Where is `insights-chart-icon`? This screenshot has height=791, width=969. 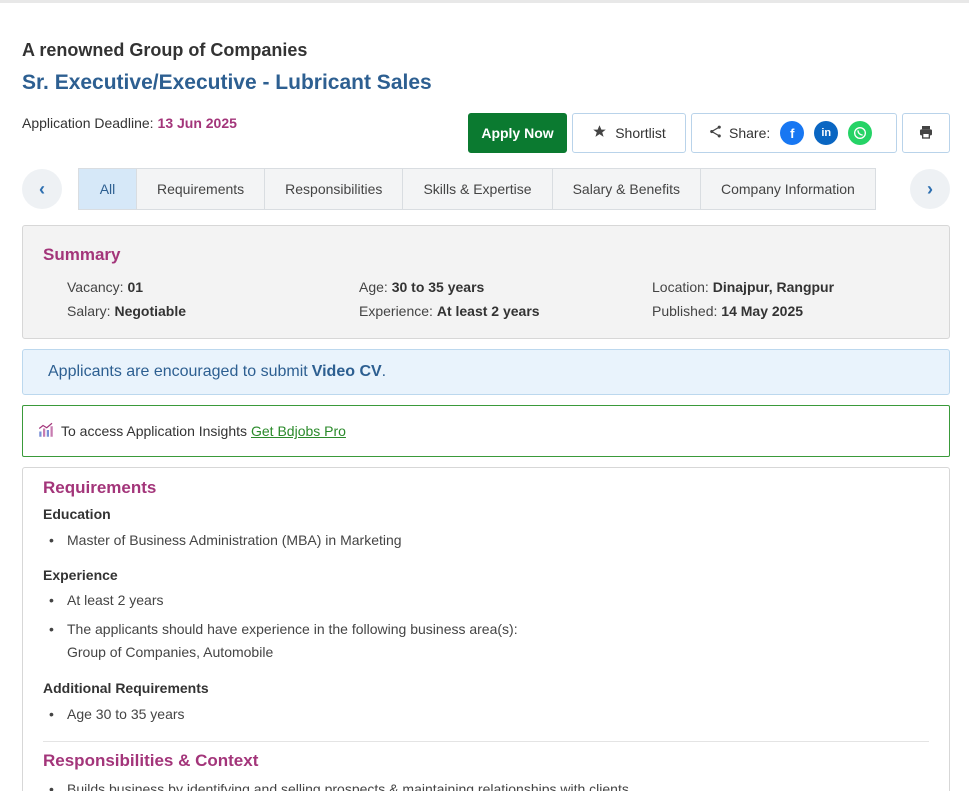 insights-chart-icon is located at coordinates (46, 431).